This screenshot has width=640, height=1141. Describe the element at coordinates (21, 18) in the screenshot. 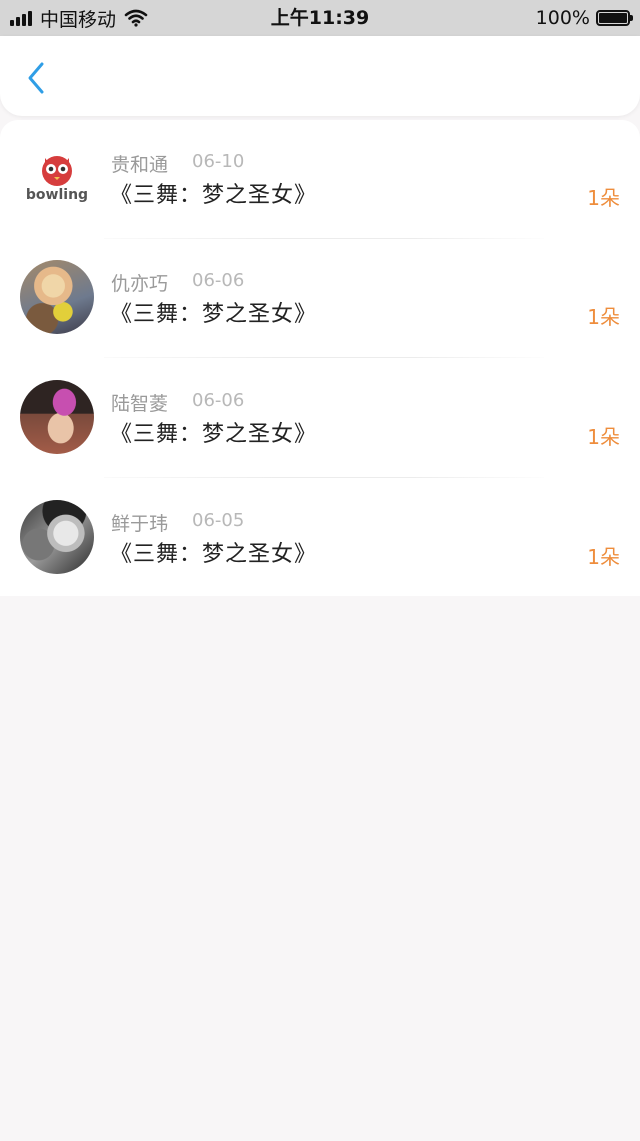

I see `signal-icon` at that location.